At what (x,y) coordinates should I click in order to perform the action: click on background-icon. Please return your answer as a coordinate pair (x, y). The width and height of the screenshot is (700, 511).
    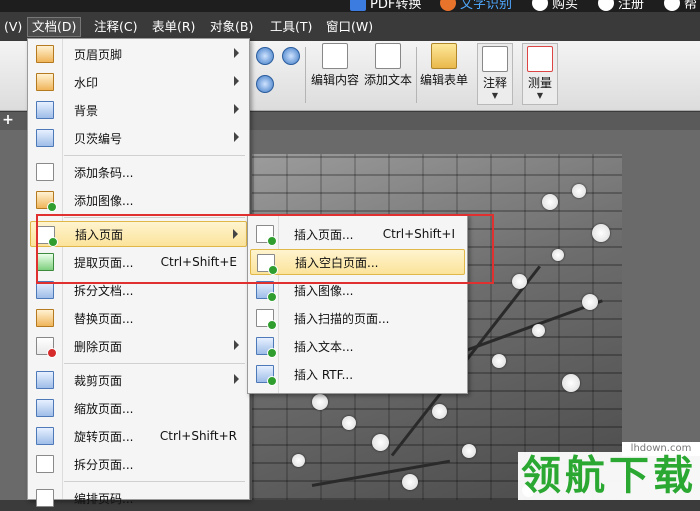
    Looking at the image, I should click on (45, 110).